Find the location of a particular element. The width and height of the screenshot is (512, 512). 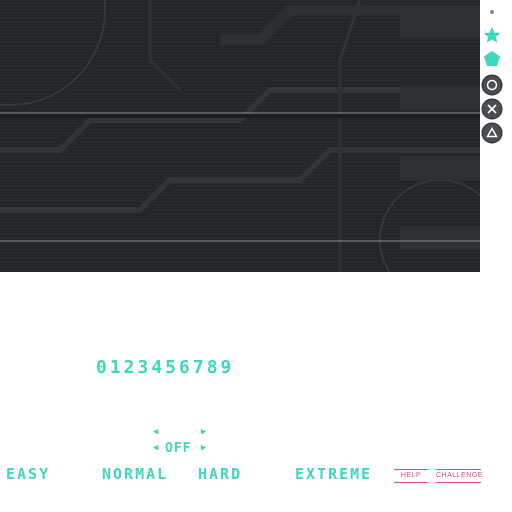

difficulty-normal: NORMAL is located at coordinates (135, 474).